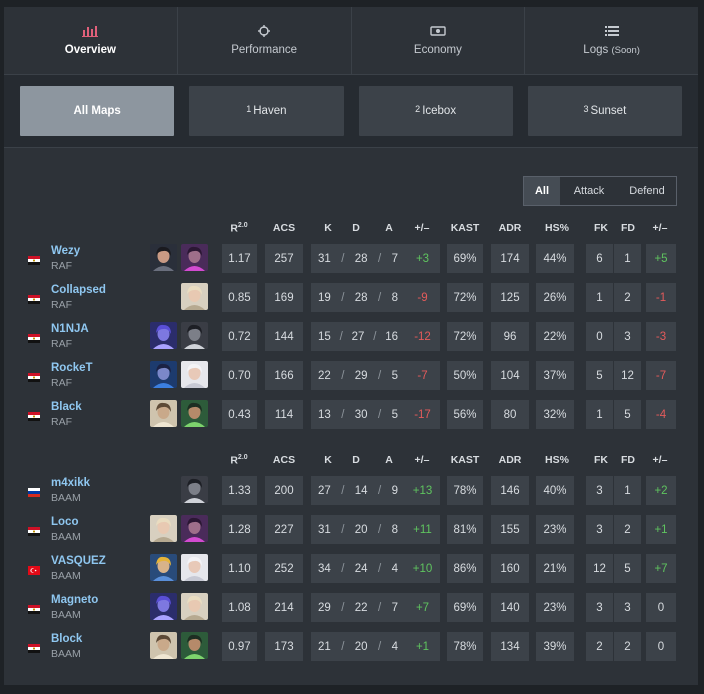 This screenshot has width=704, height=694. Describe the element at coordinates (72, 368) in the screenshot. I see `player-name-link: RockeT` at that location.